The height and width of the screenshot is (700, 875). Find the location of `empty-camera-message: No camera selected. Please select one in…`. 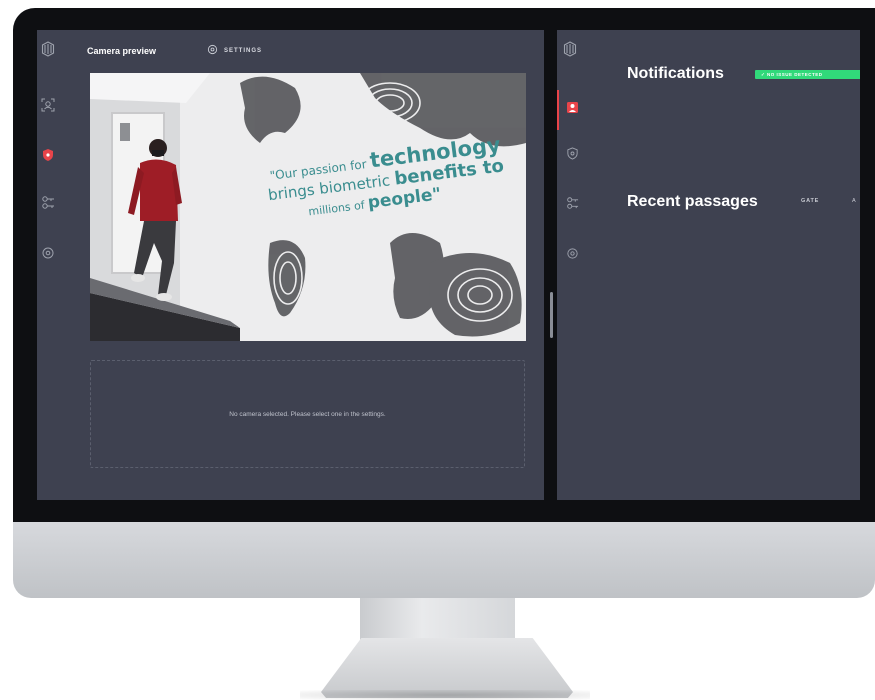

empty-camera-message: No camera selected. Please select one in… is located at coordinates (307, 414).